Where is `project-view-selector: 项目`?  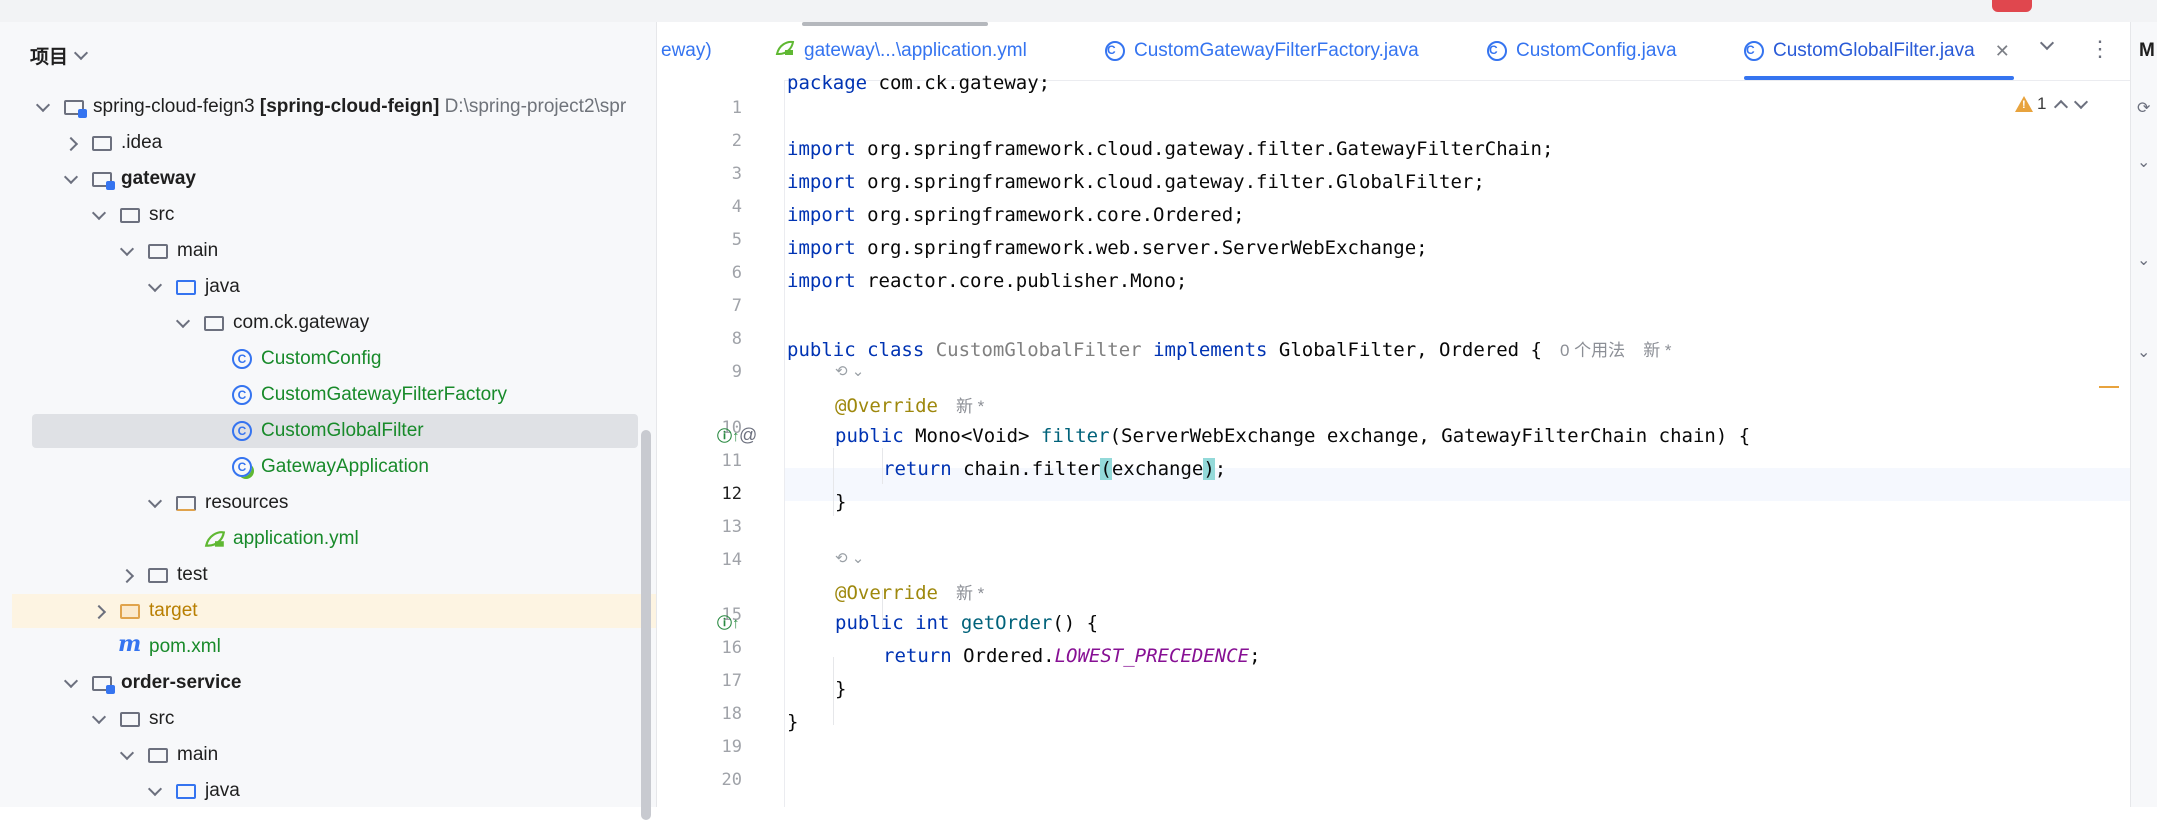 project-view-selector: 项目 is located at coordinates (59, 55).